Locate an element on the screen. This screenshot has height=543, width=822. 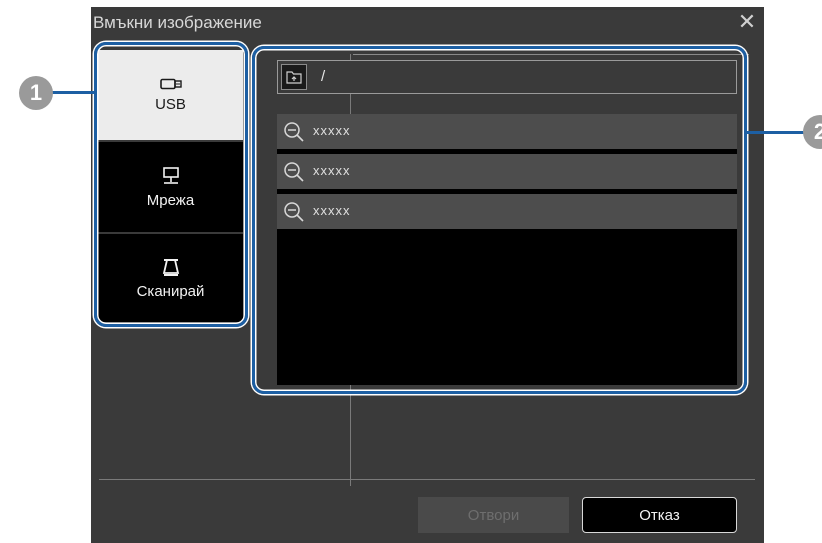
footer-divider is located at coordinates (427, 479).